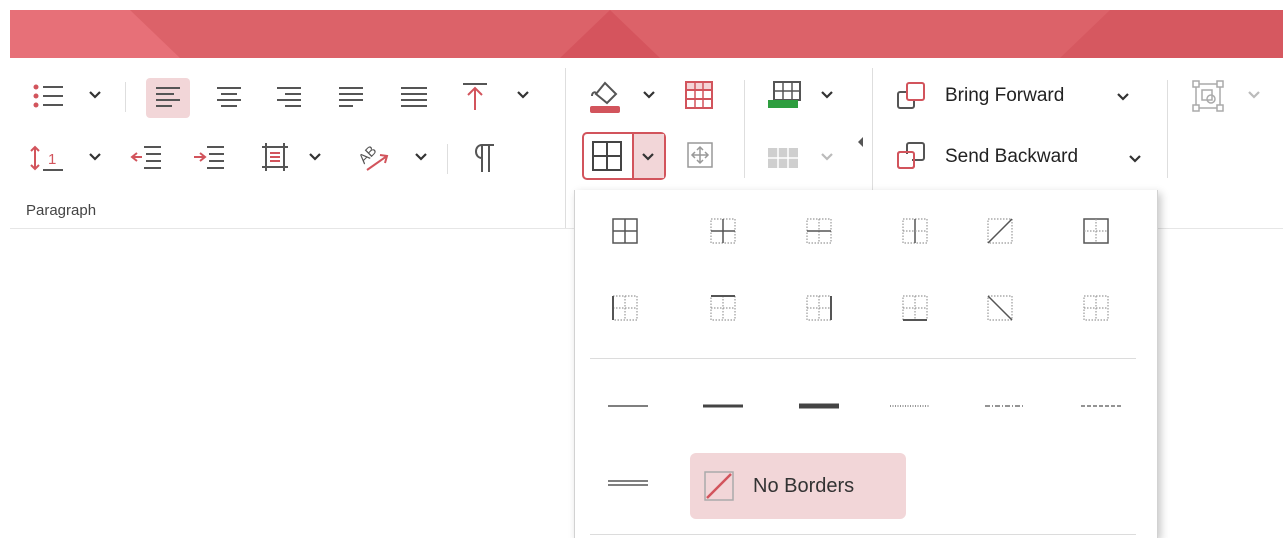 The width and height of the screenshot is (1283, 538). What do you see at coordinates (784, 95) in the screenshot?
I see `insert-table-icon` at bounding box center [784, 95].